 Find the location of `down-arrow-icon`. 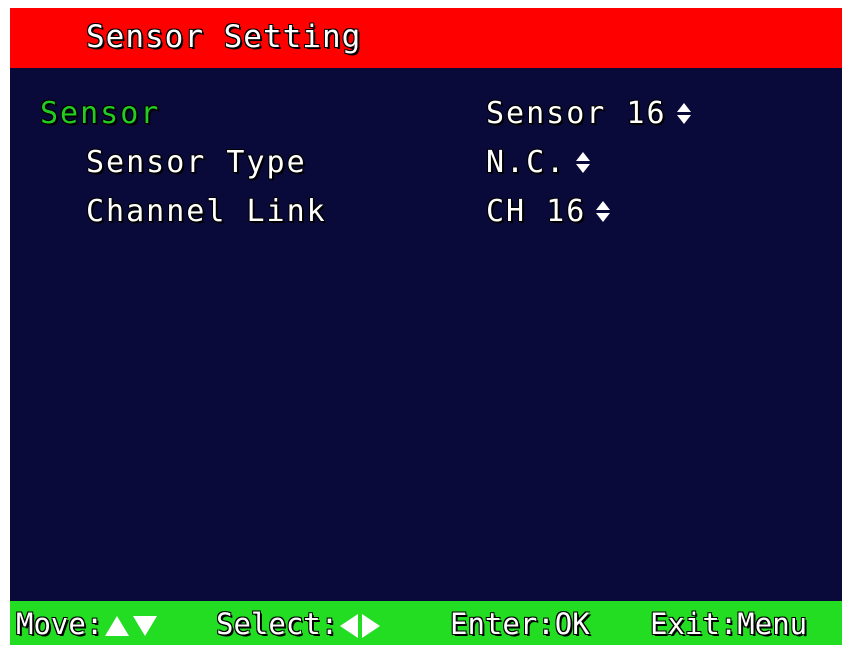

down-arrow-icon is located at coordinates (145, 626).